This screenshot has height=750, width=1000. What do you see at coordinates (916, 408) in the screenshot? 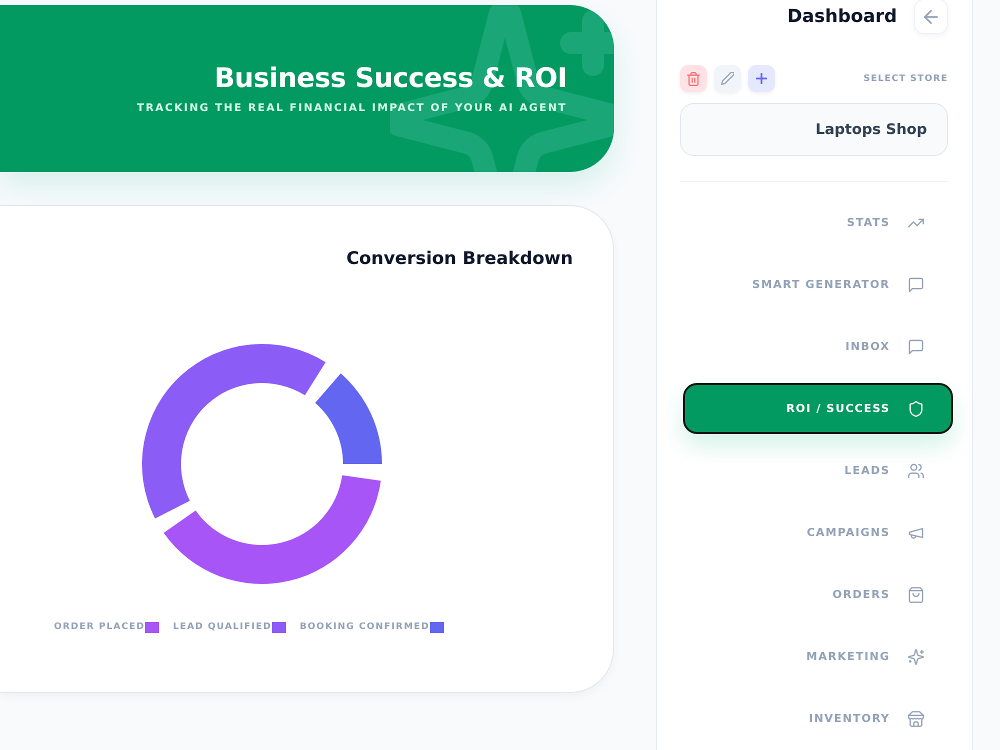
I see `shield-icon` at bounding box center [916, 408].